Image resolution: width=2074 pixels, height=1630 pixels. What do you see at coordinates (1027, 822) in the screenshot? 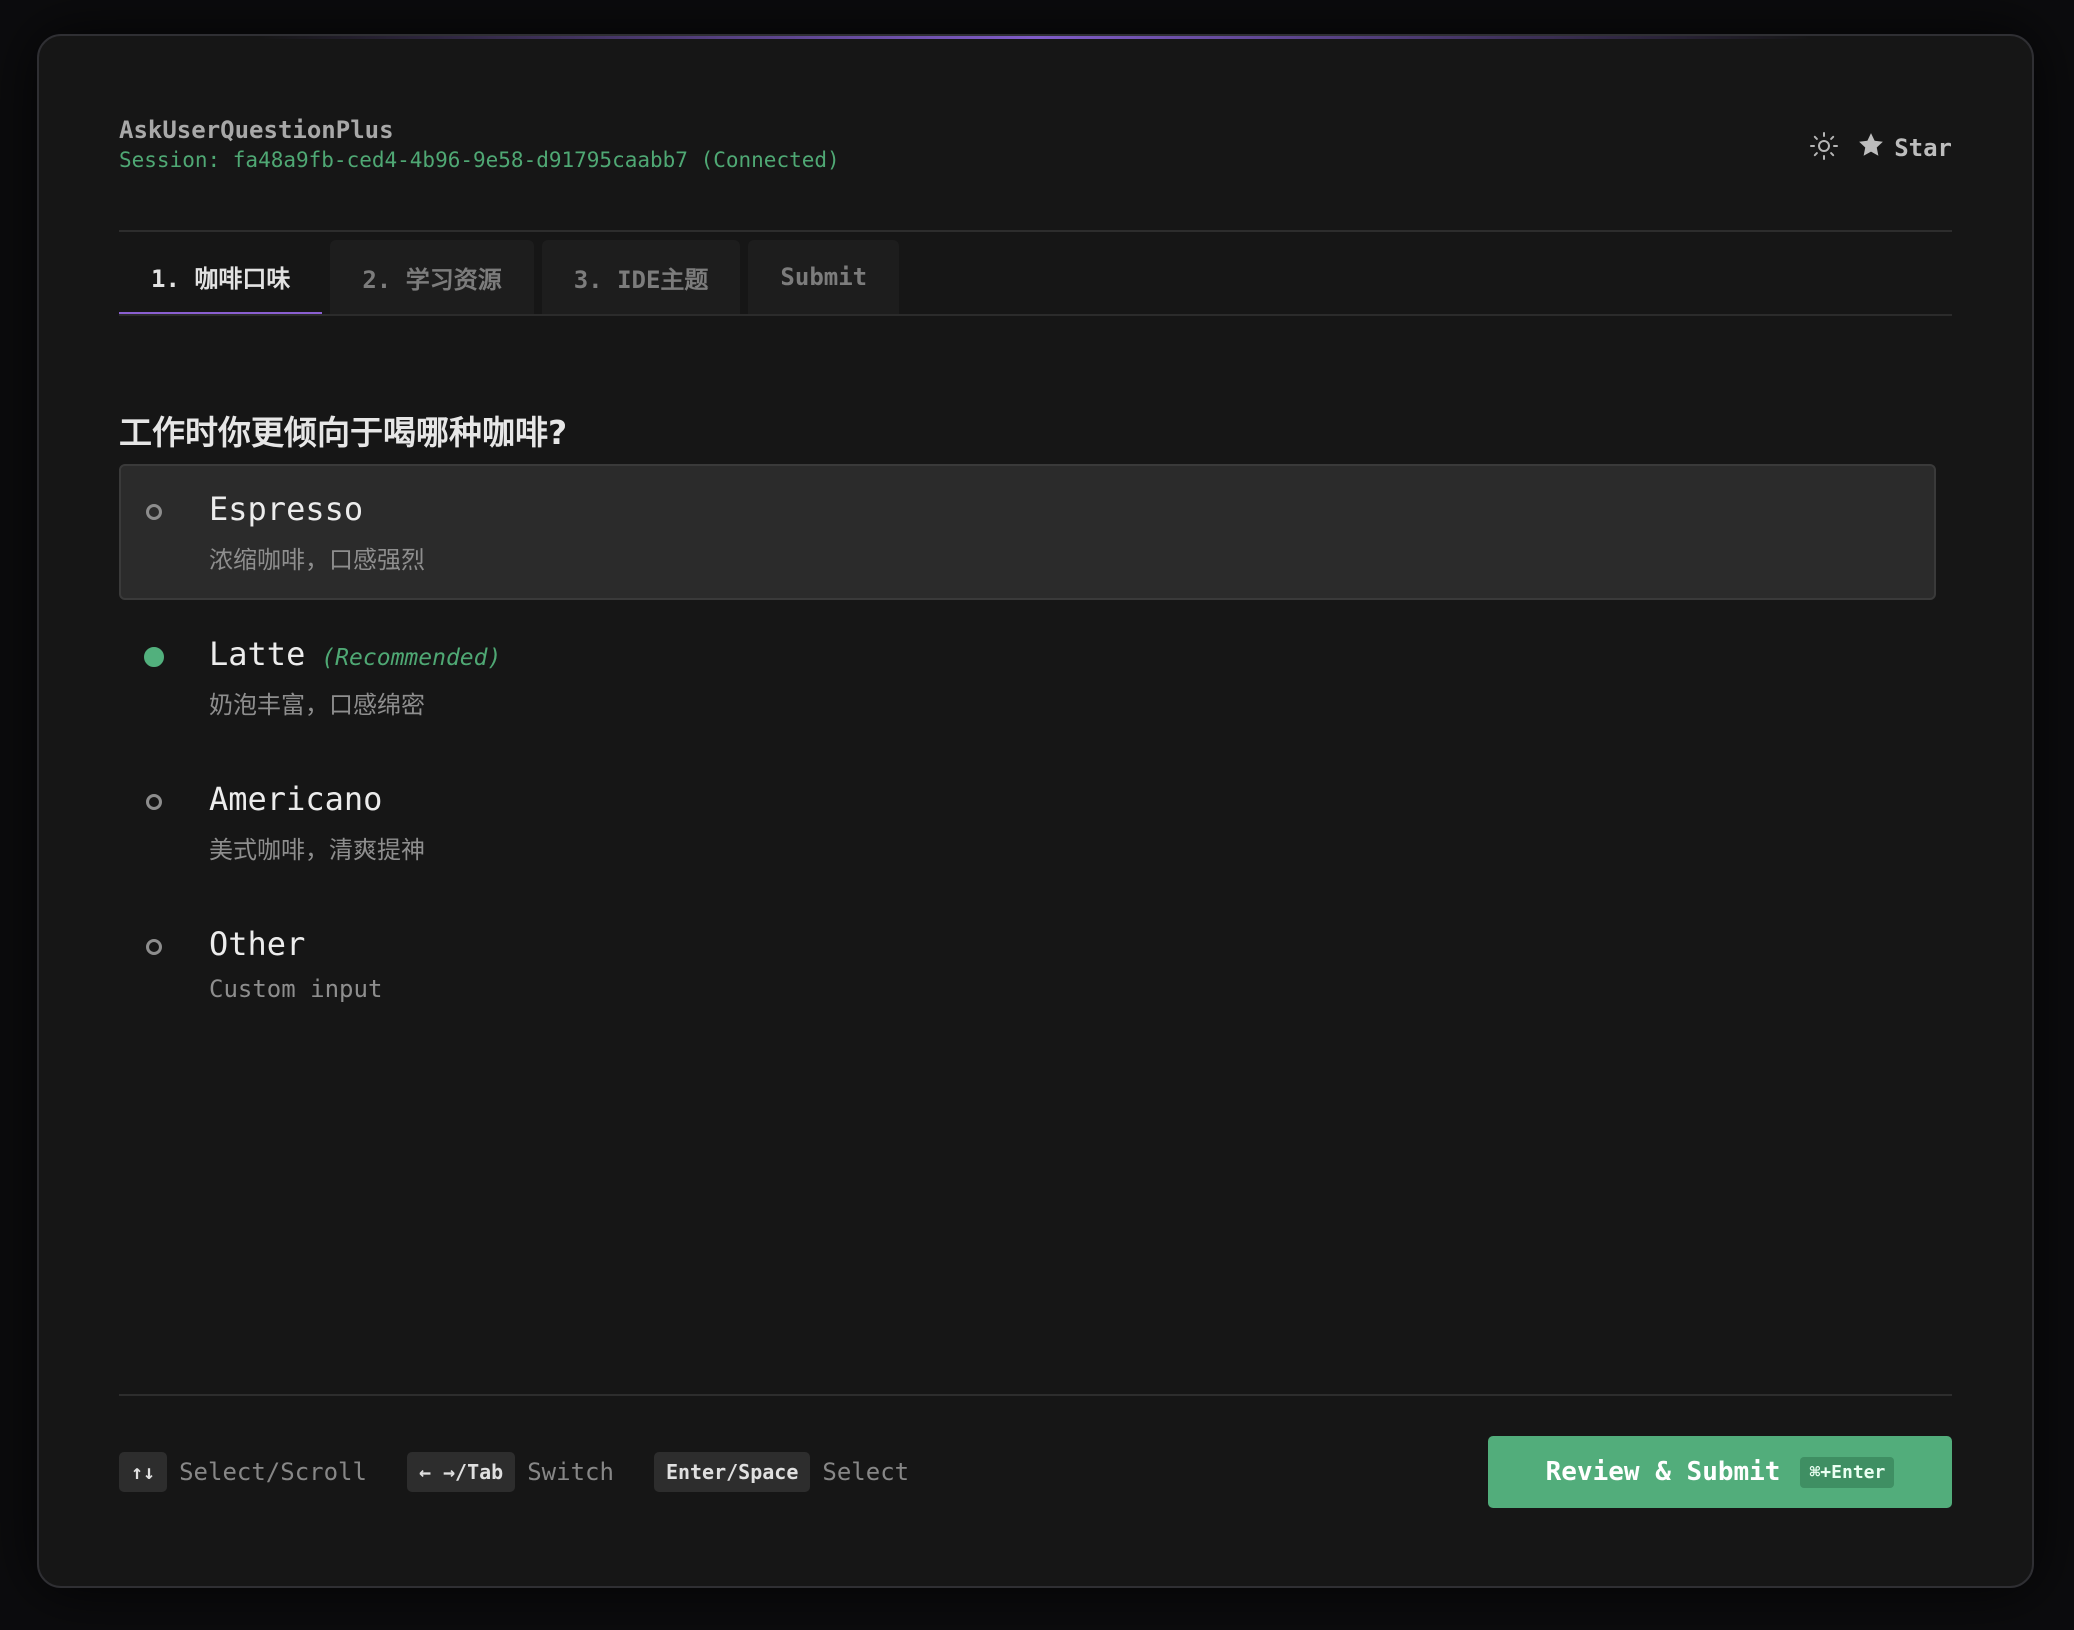
I see `option-americano: Americano 美式咖啡，清爽提神` at bounding box center [1027, 822].